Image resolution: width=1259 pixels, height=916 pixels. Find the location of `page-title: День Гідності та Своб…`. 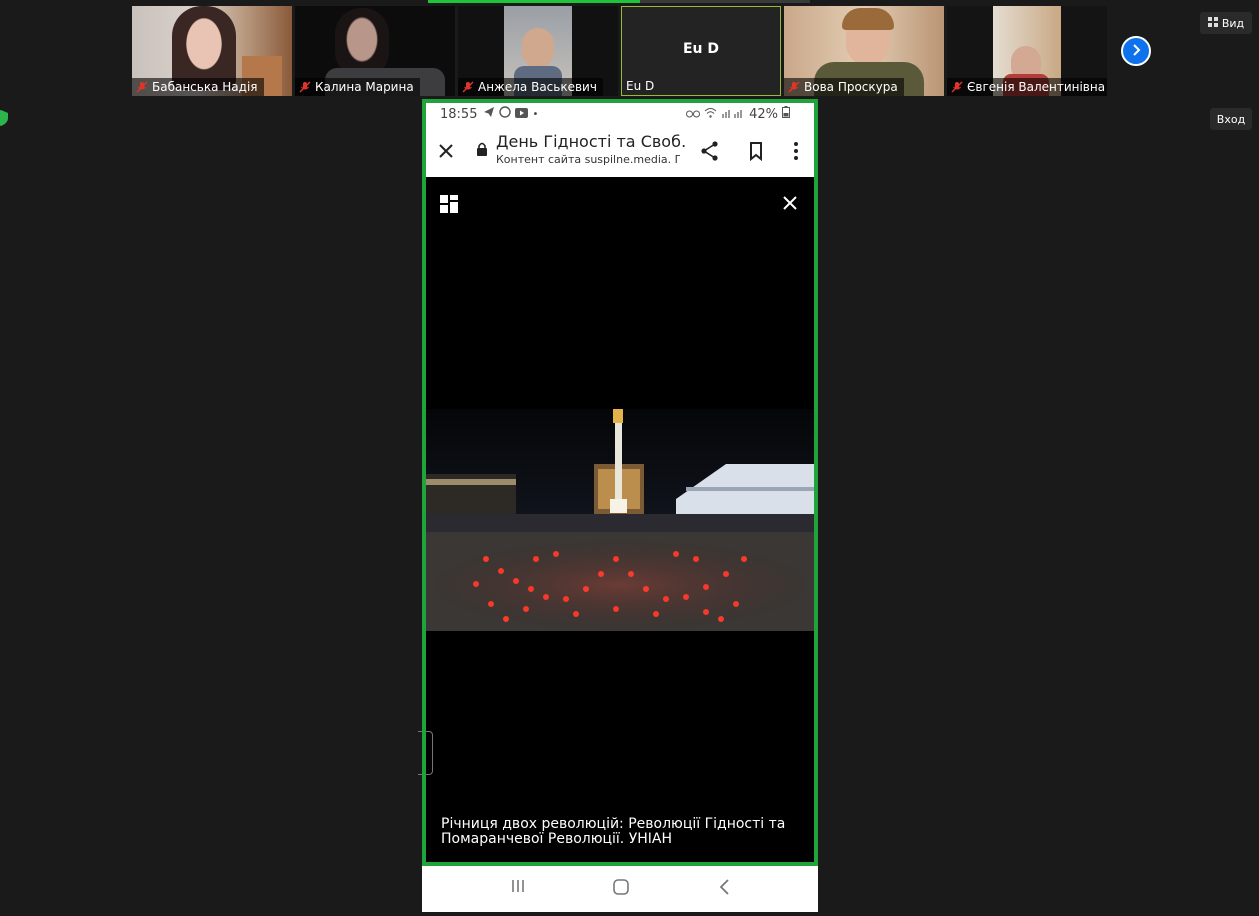

page-title: День Гідності та Своб… is located at coordinates (591, 141).